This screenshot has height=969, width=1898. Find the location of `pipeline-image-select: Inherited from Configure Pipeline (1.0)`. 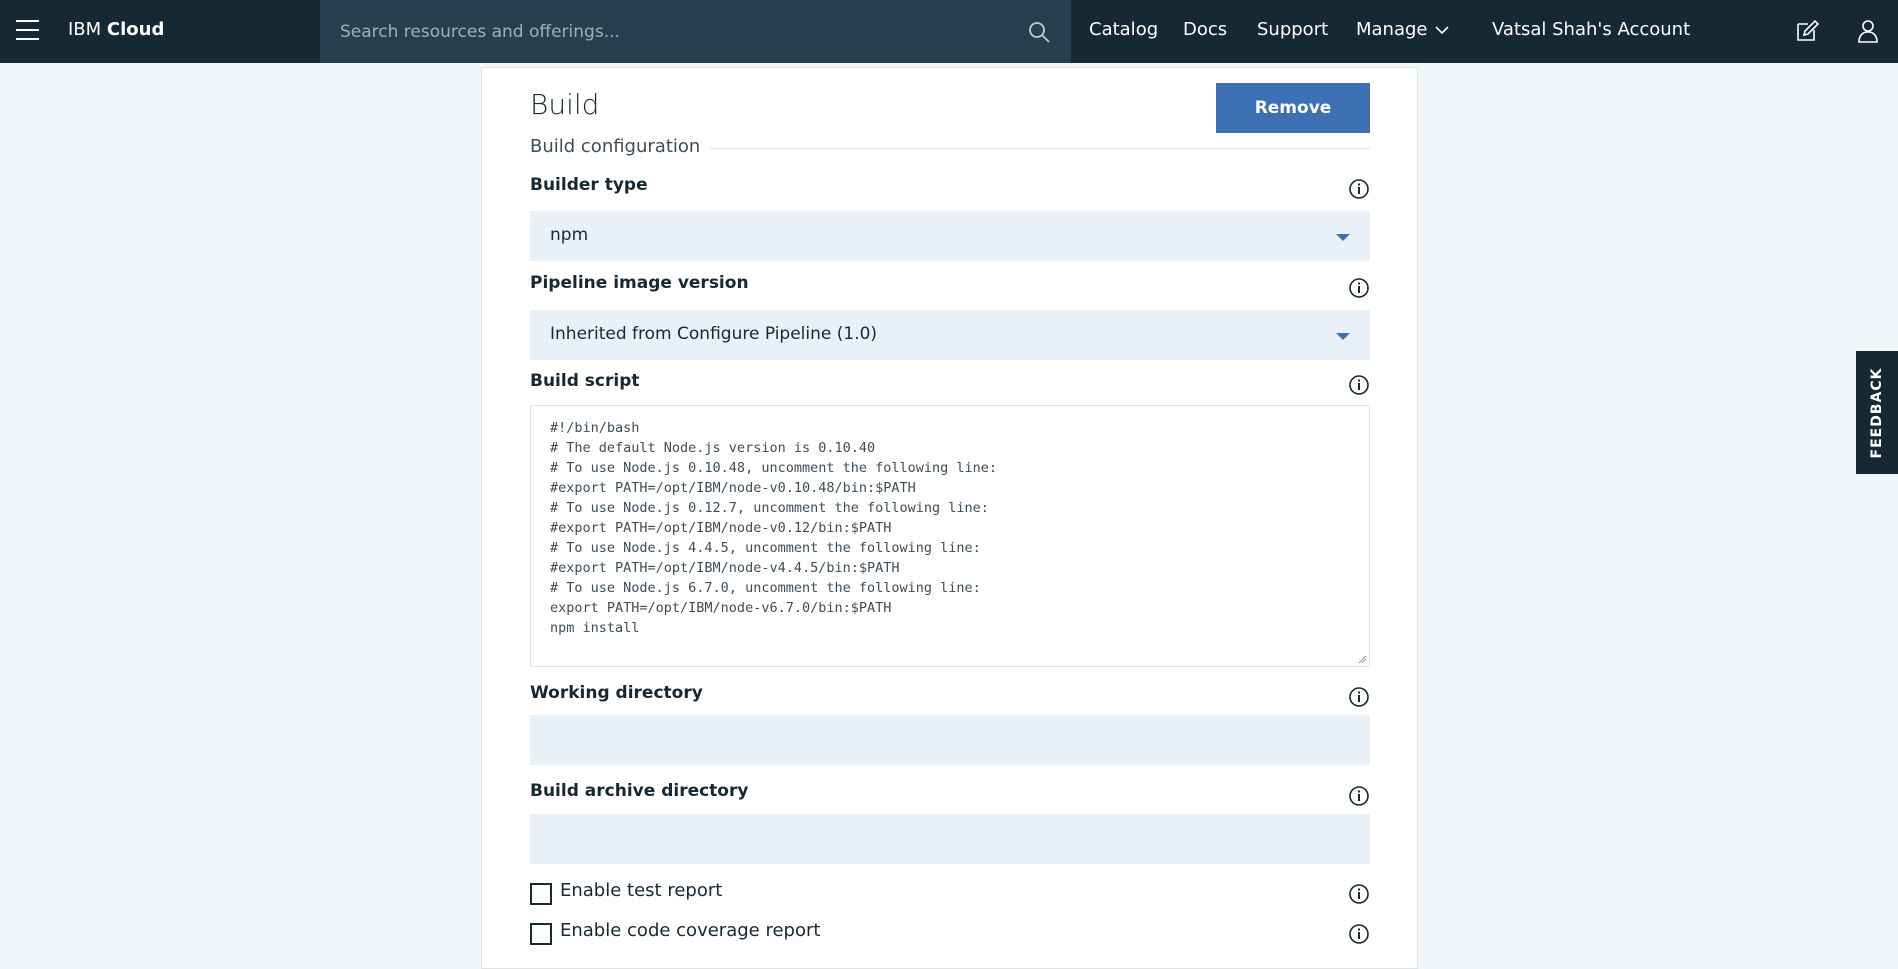

pipeline-image-select: Inherited from Configure Pipeline (1.0) is located at coordinates (950, 335).